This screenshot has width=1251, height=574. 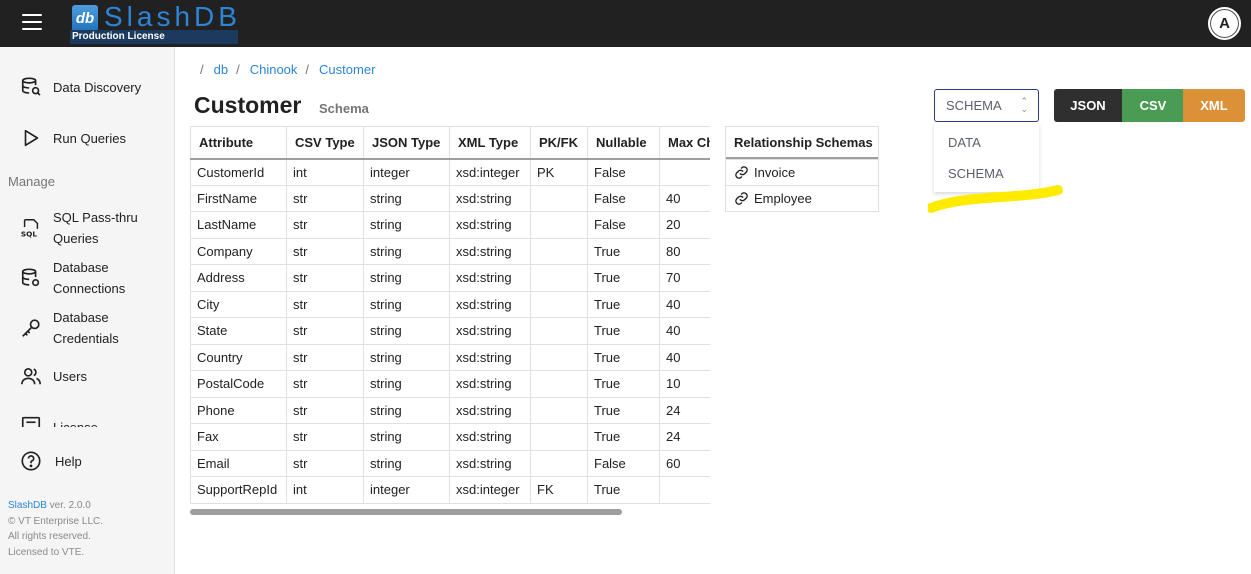 I want to click on sidebar-item-label: Run Queries, so click(x=89, y=138).